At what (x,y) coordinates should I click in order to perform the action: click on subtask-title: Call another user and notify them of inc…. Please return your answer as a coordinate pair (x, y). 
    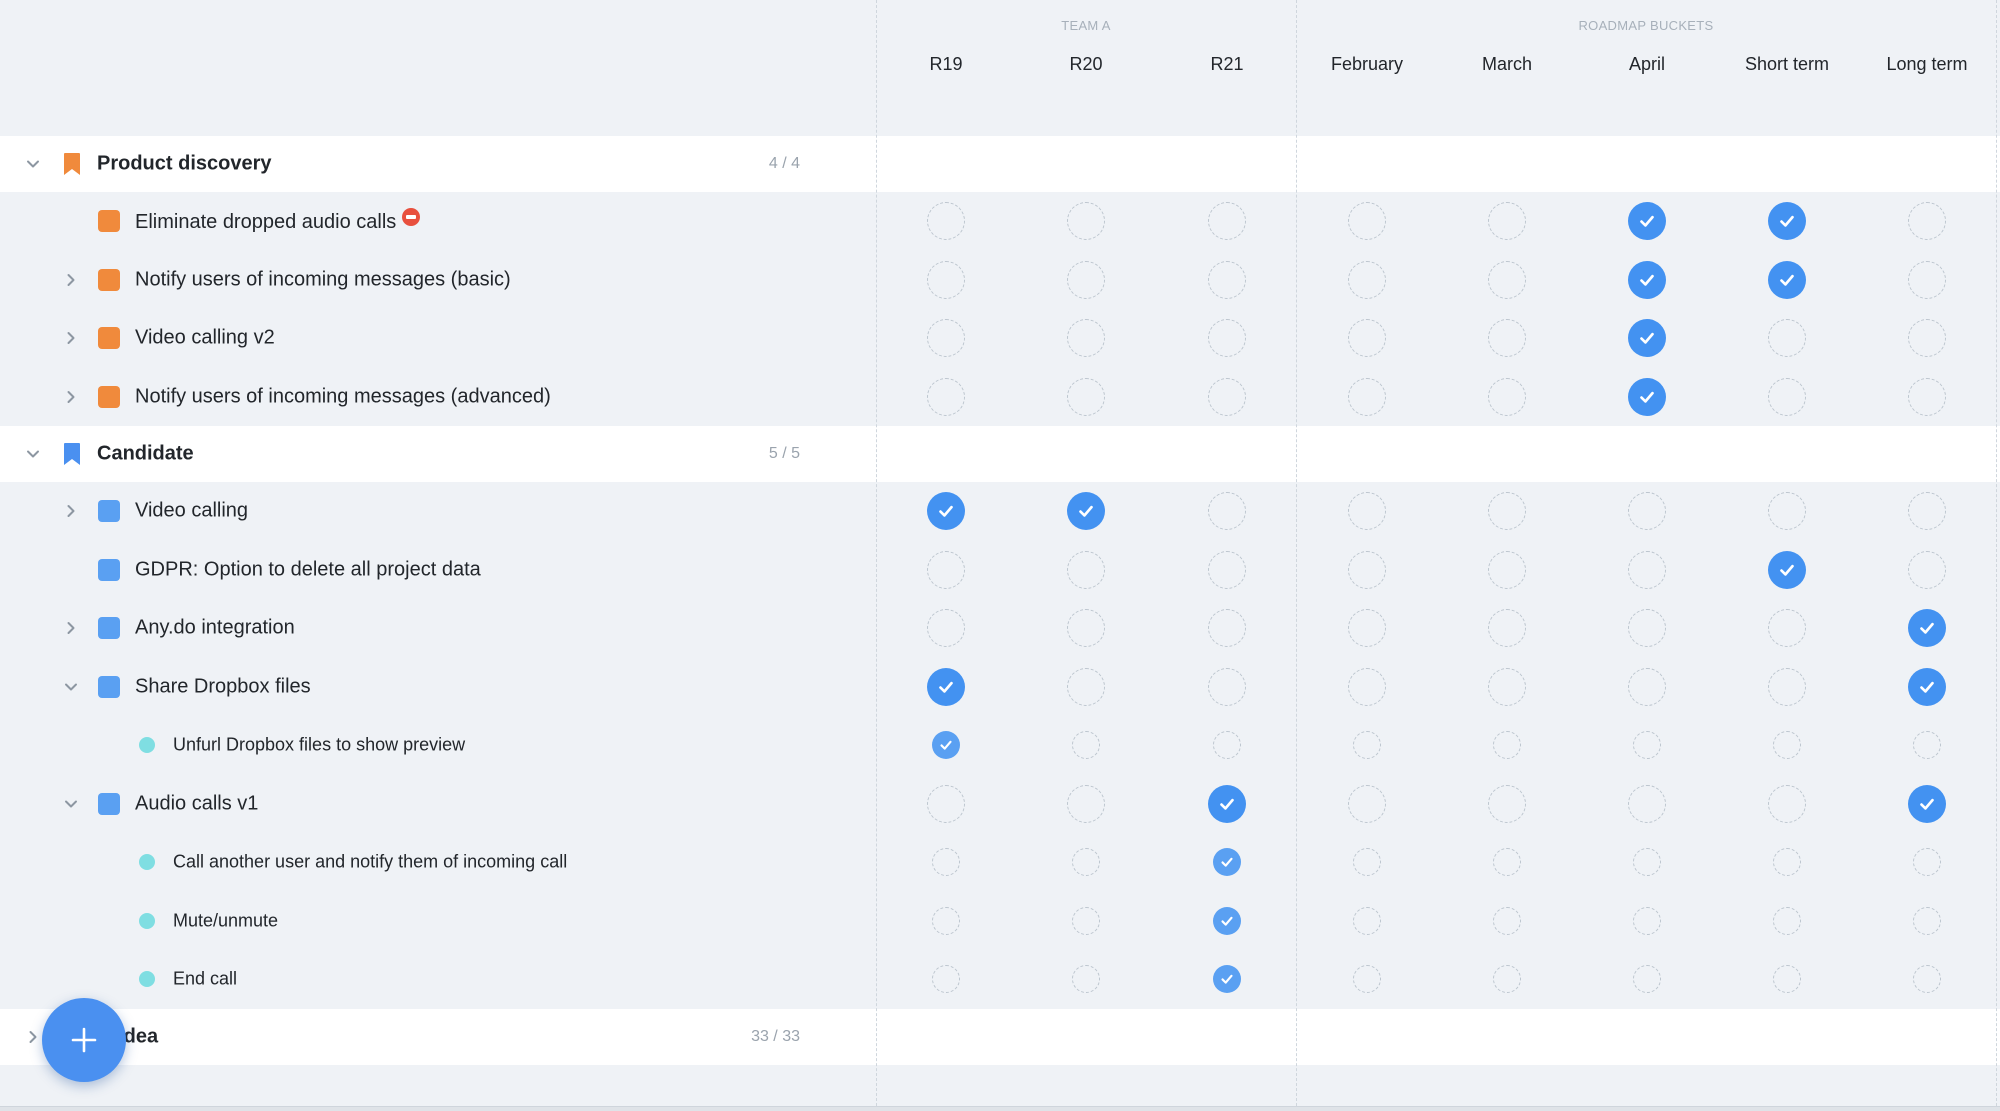
    Looking at the image, I should click on (370, 862).